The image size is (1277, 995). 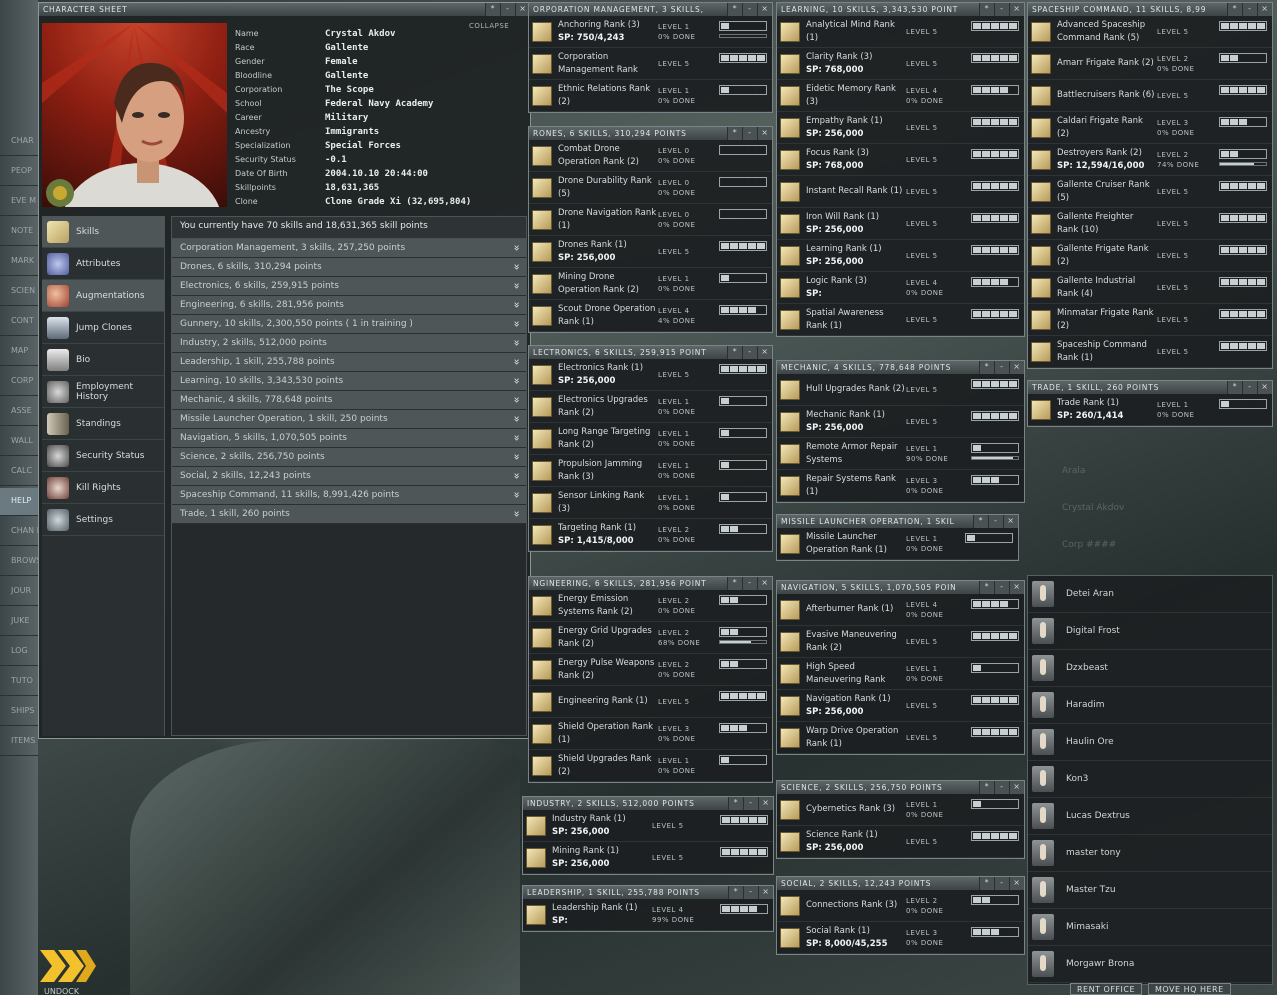 What do you see at coordinates (648, 826) in the screenshot?
I see `skill-row: Industry Rank (1) SP: 256,000 LEVEL 5` at bounding box center [648, 826].